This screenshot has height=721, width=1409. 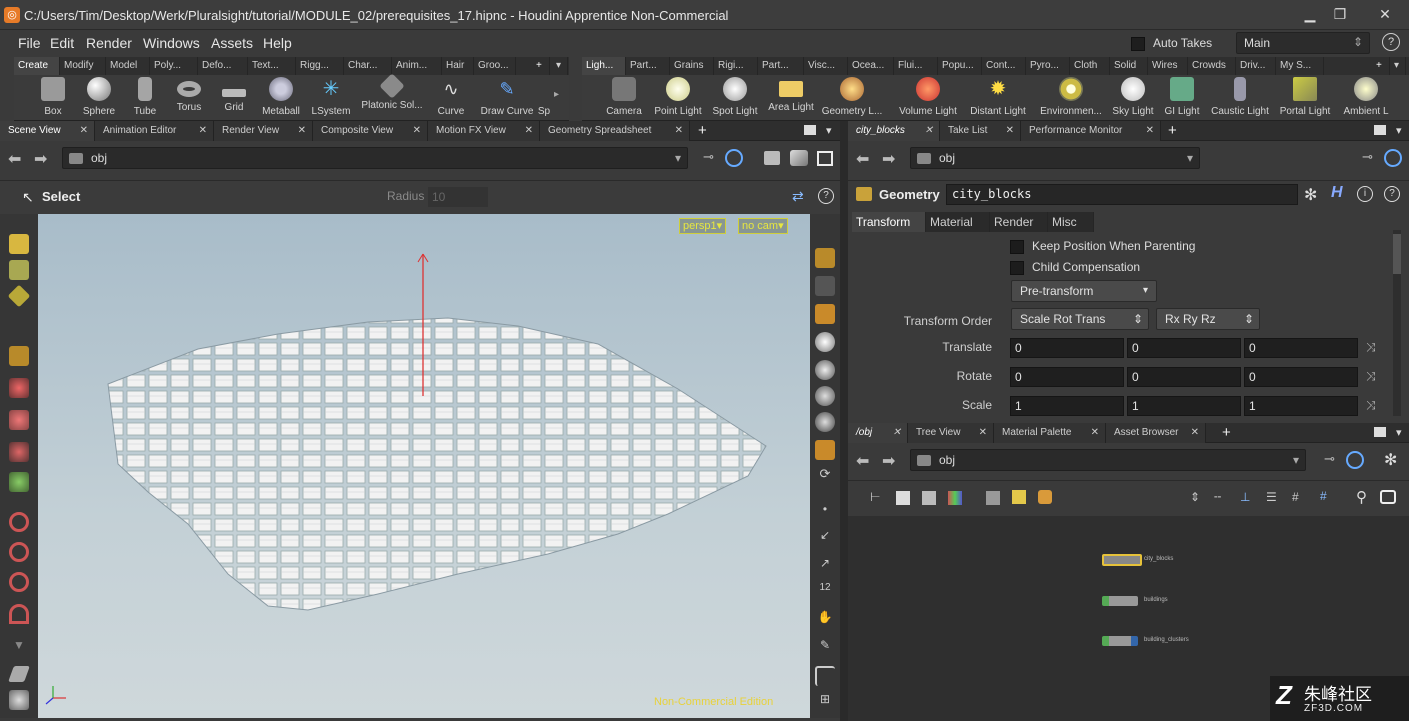 What do you see at coordinates (154, 131) in the screenshot?
I see `tab-animation-editor: Animation Editor ✕` at bounding box center [154, 131].